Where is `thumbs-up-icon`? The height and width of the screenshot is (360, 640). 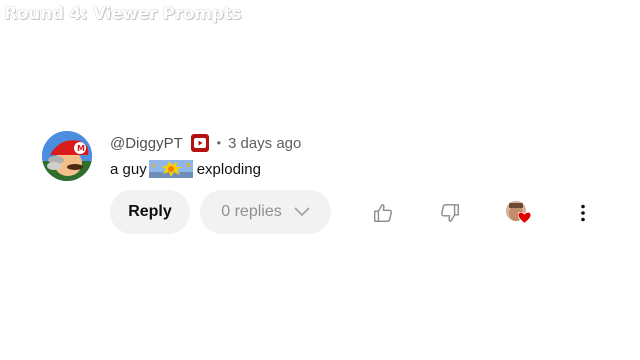
thumbs-up-icon is located at coordinates (383, 213).